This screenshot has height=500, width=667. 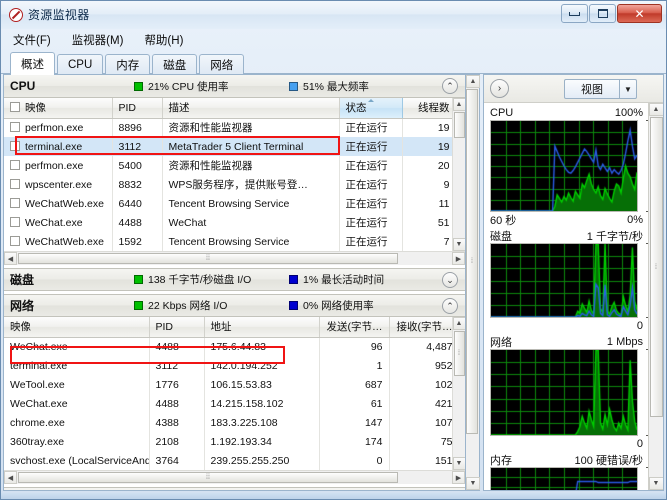 What do you see at coordinates (58, 108) in the screenshot?
I see `cpu-col-image: 映像` at bounding box center [58, 108].